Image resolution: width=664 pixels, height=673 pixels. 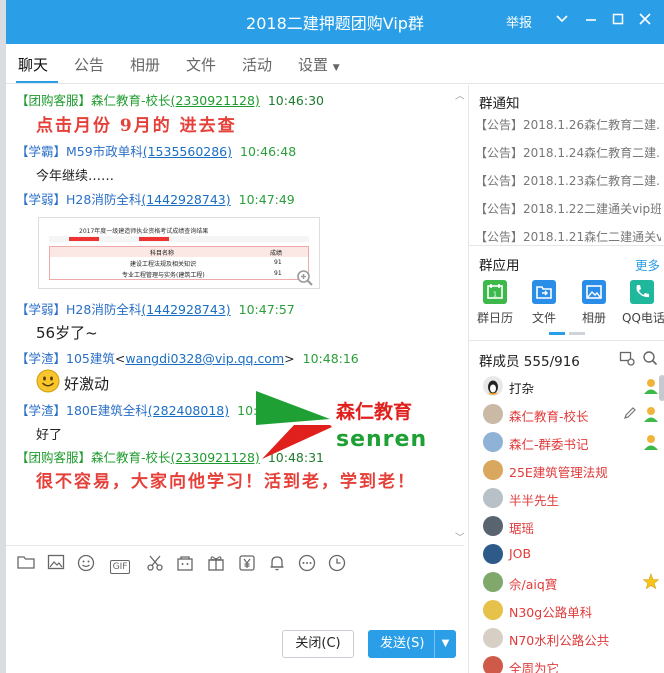 What do you see at coordinates (591, 21) in the screenshot?
I see `minimize-icon` at bounding box center [591, 21].